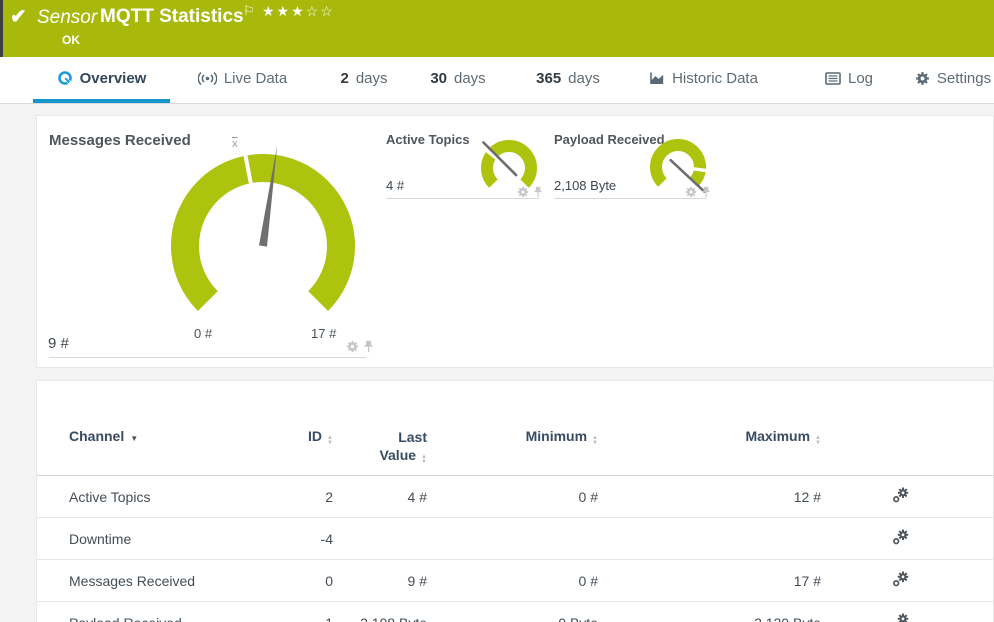 The image size is (994, 622). What do you see at coordinates (910, 428) in the screenshot?
I see `col-header-actions` at bounding box center [910, 428].